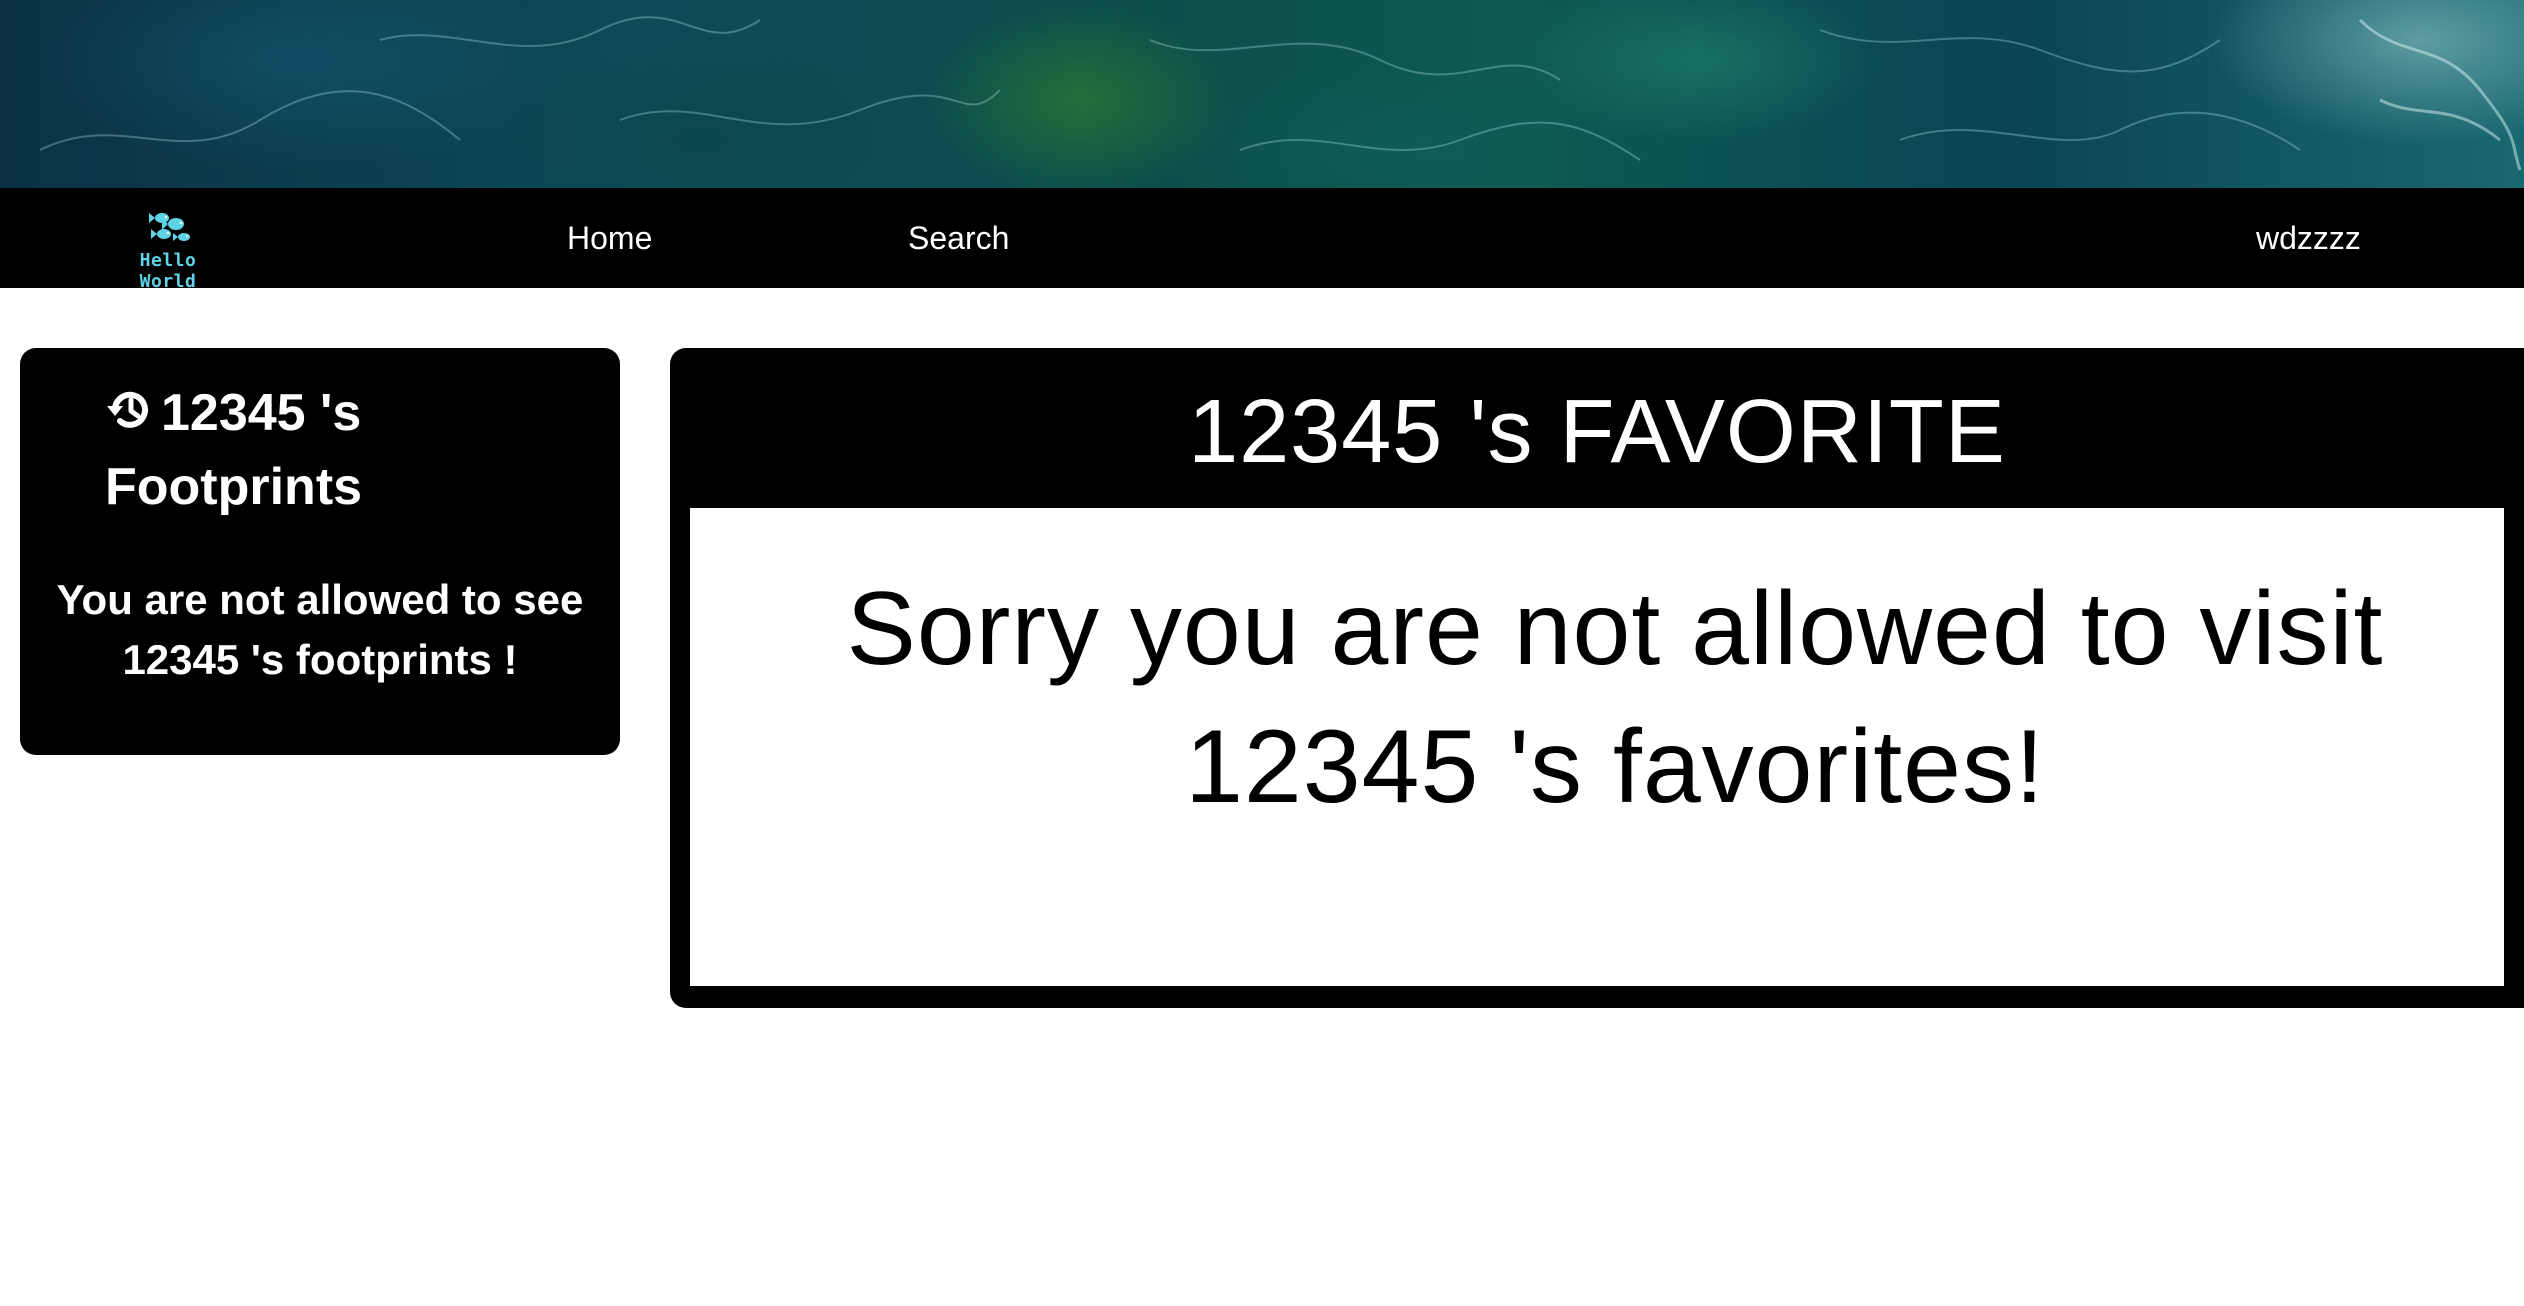  What do you see at coordinates (958, 238) in the screenshot?
I see `nav-search-link: Search` at bounding box center [958, 238].